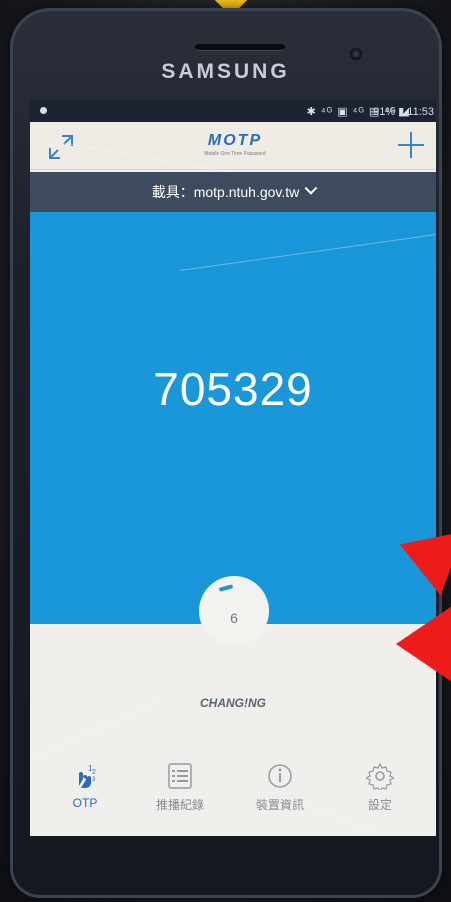 The image size is (451, 902). Describe the element at coordinates (226, 588) in the screenshot. I see `countdown-arc` at that location.